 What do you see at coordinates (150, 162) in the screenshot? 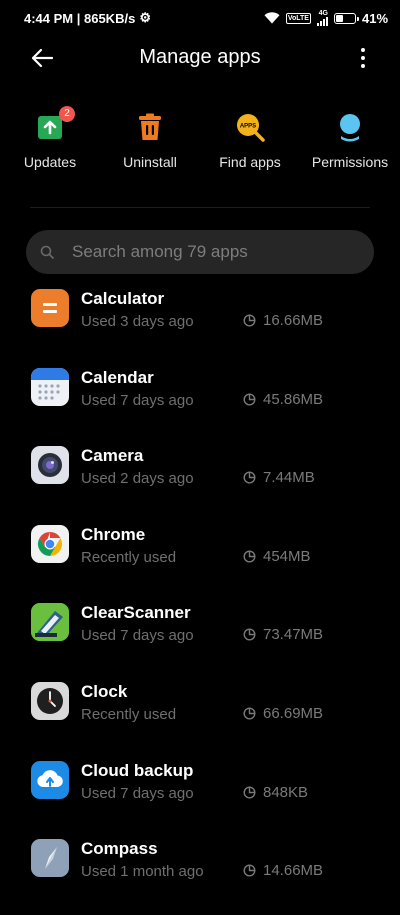
I see `uninstall-label: Uninstall` at bounding box center [150, 162].